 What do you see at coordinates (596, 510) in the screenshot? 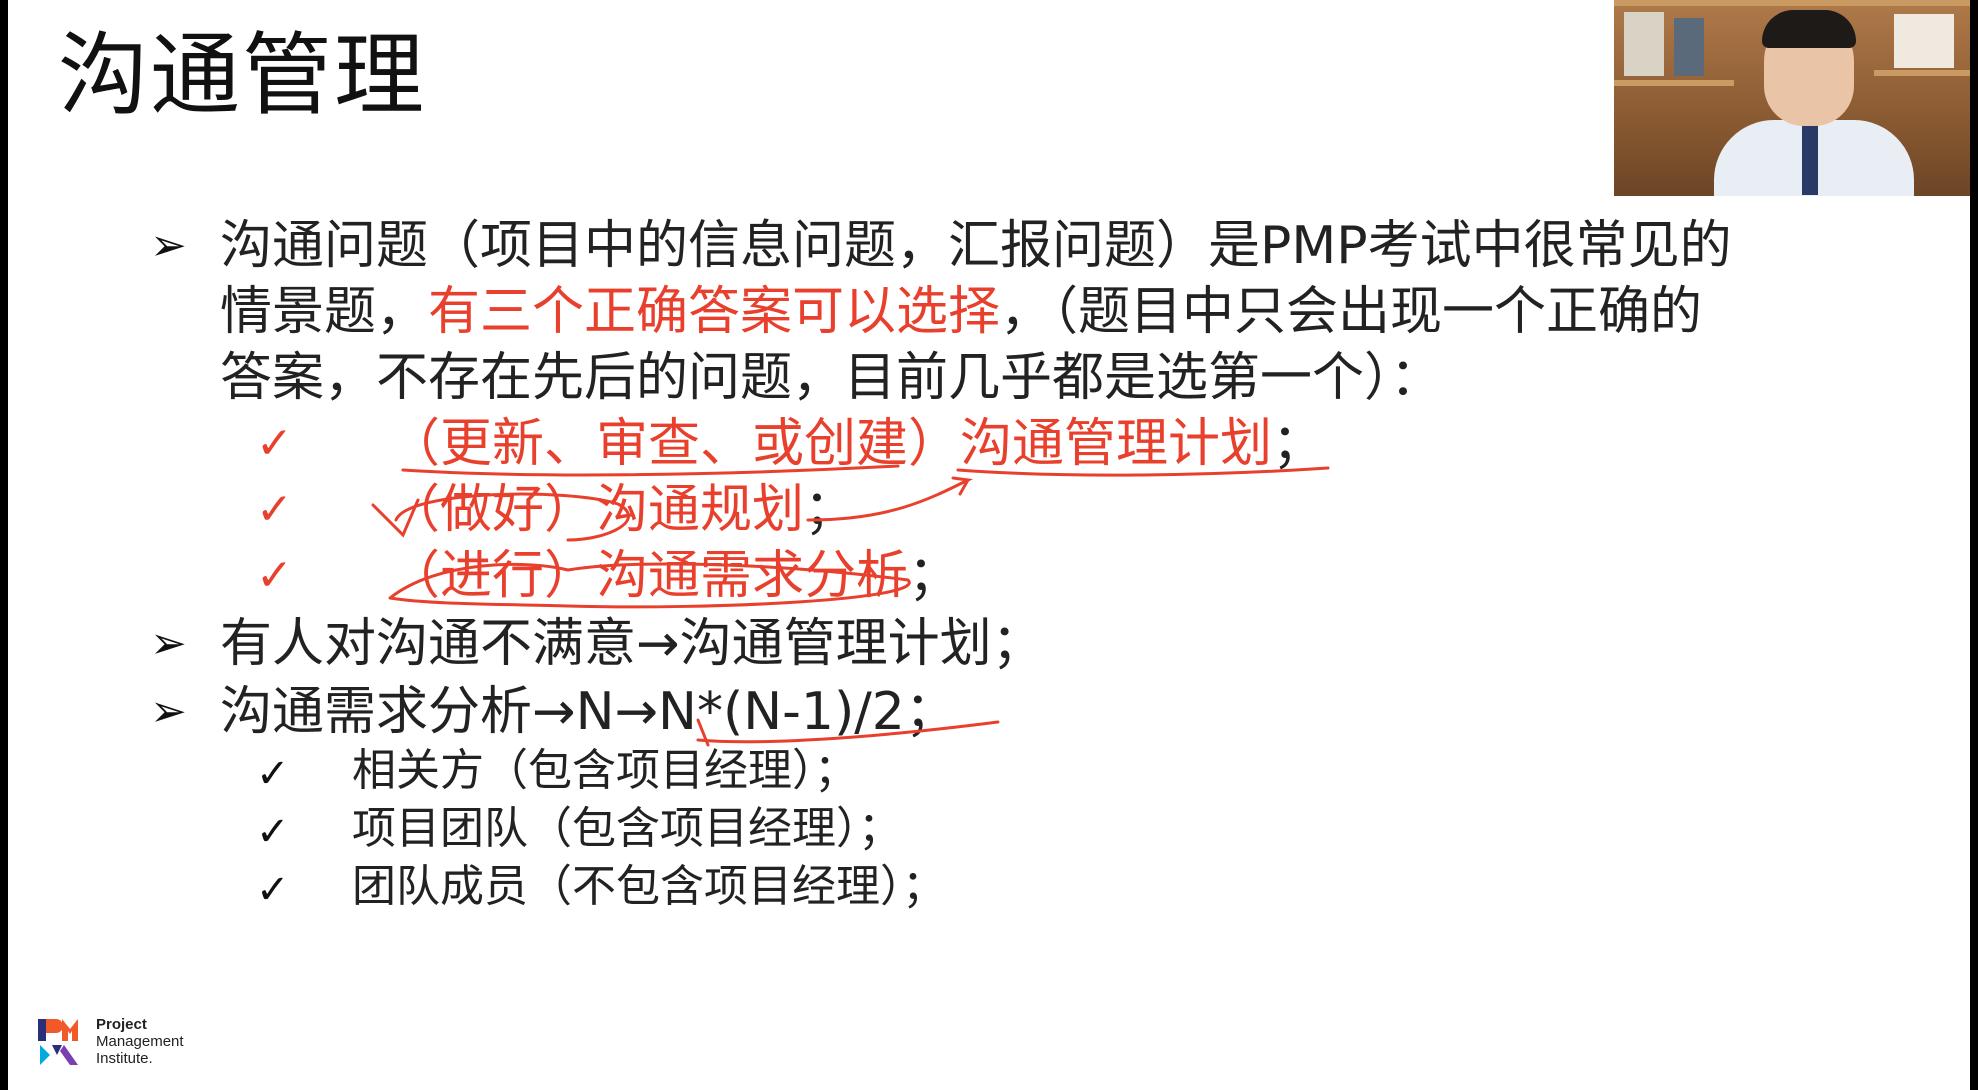
I see `red-item-2-text: （做好）沟通规划` at bounding box center [596, 510].